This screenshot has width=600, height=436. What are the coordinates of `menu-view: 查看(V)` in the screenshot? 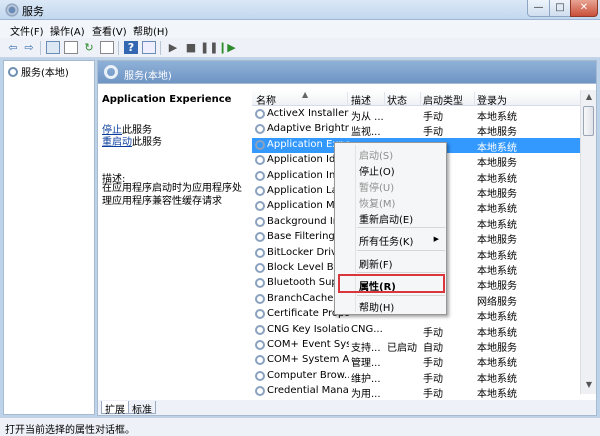 It's located at (109, 30).